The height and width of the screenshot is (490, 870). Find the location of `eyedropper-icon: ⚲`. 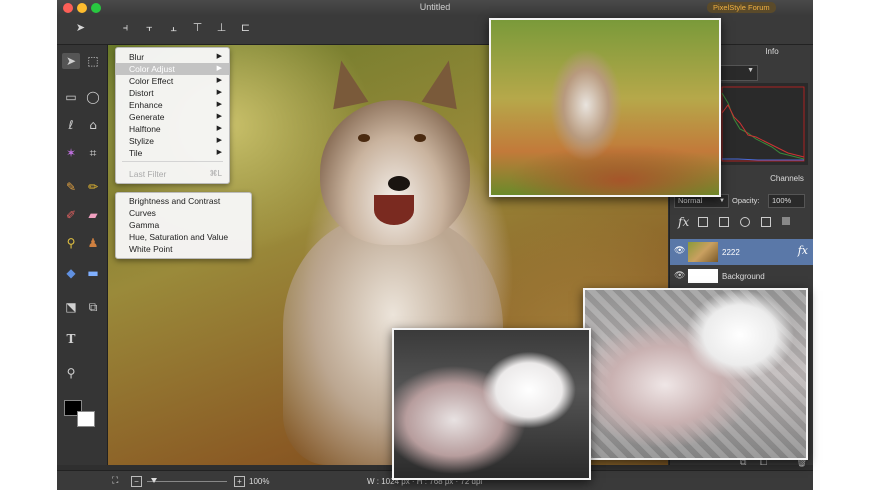

eyedropper-icon: ⚲ is located at coordinates (71, 243).